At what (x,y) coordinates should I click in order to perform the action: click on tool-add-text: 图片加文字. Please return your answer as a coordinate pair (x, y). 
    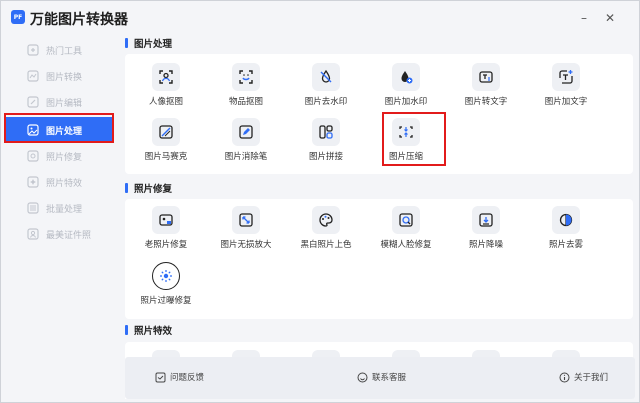
    Looking at the image, I should click on (566, 89).